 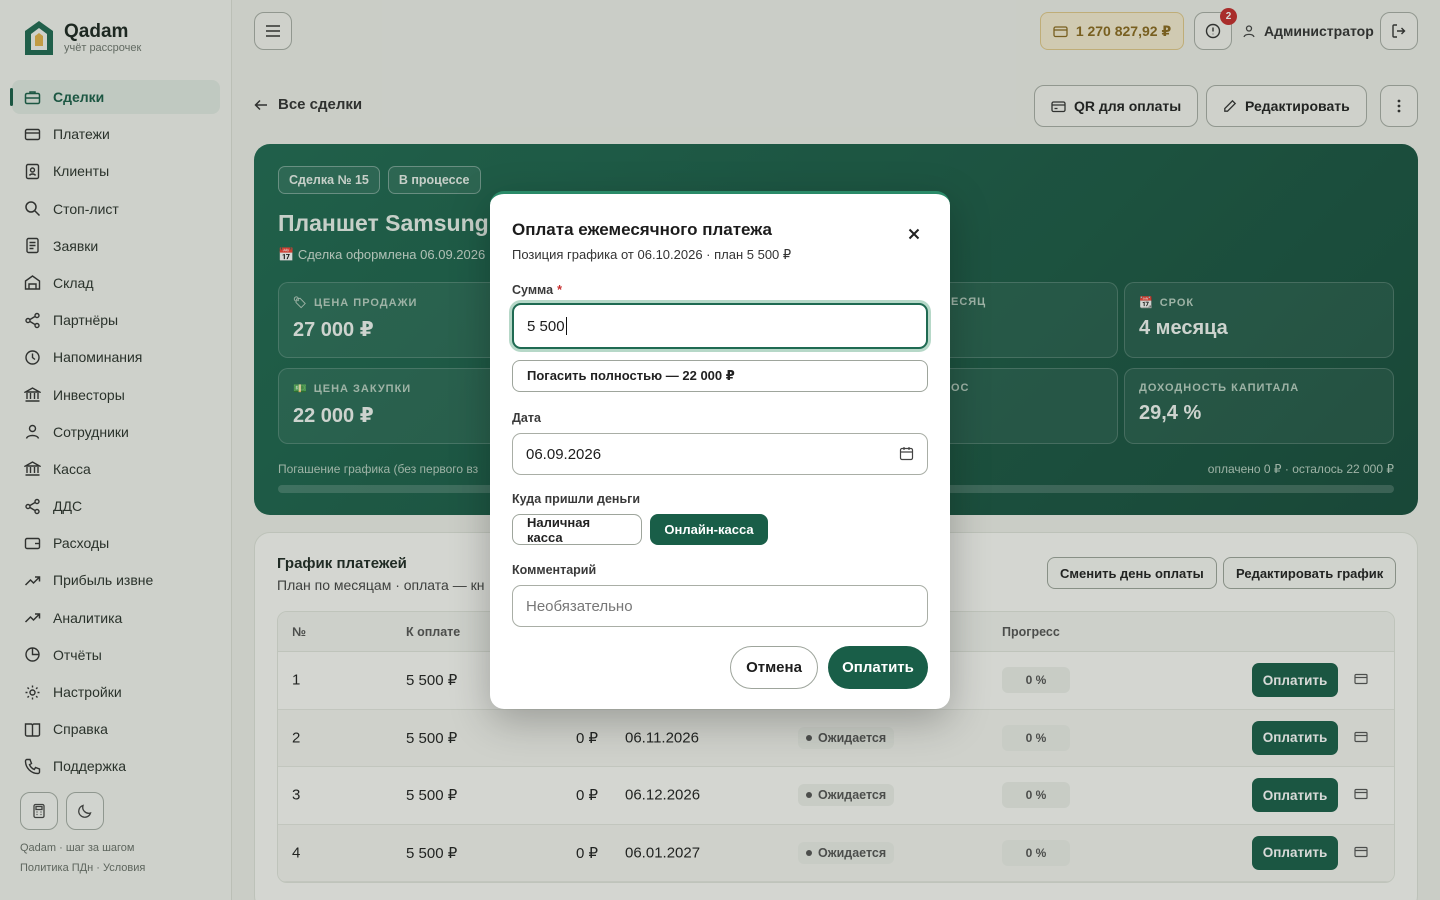 I want to click on date-label: Дата, so click(x=526, y=418).